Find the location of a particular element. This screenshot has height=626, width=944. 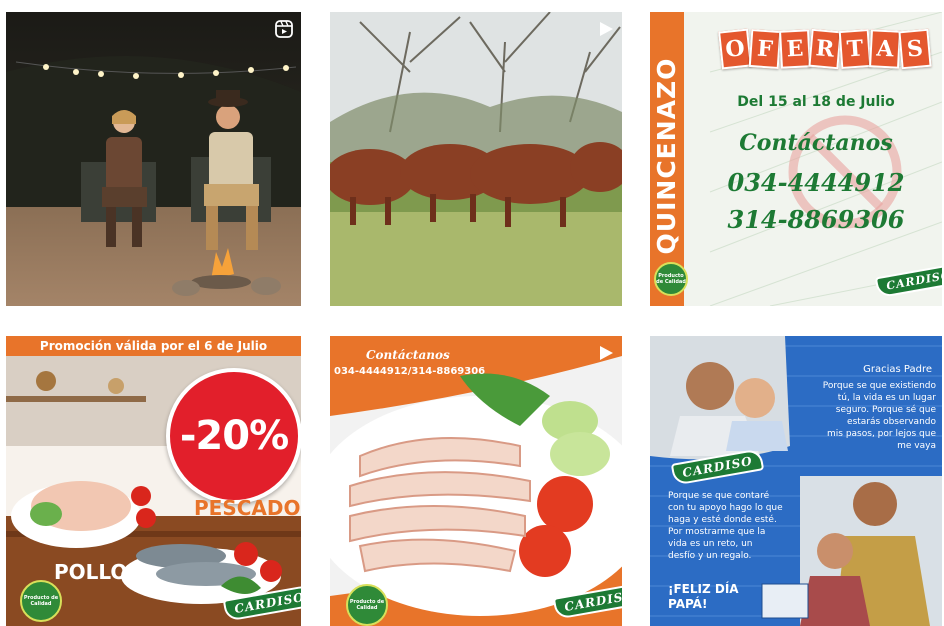

discount-badge: -20% is located at coordinates (233, 436).